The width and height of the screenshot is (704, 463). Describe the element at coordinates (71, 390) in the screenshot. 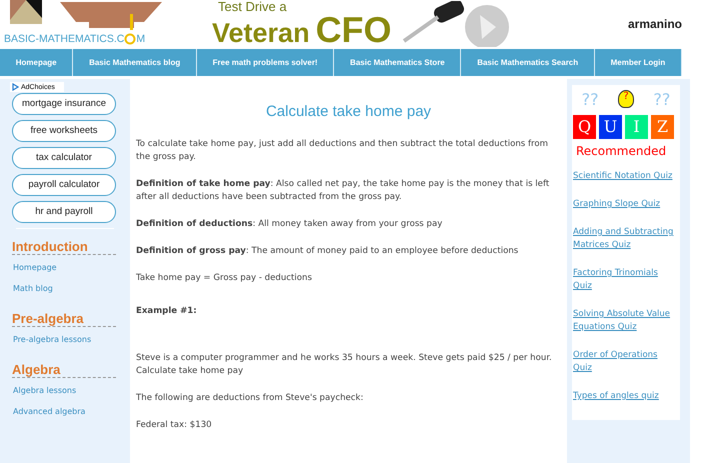

I see `sidebar-link: Algebra lessons` at that location.